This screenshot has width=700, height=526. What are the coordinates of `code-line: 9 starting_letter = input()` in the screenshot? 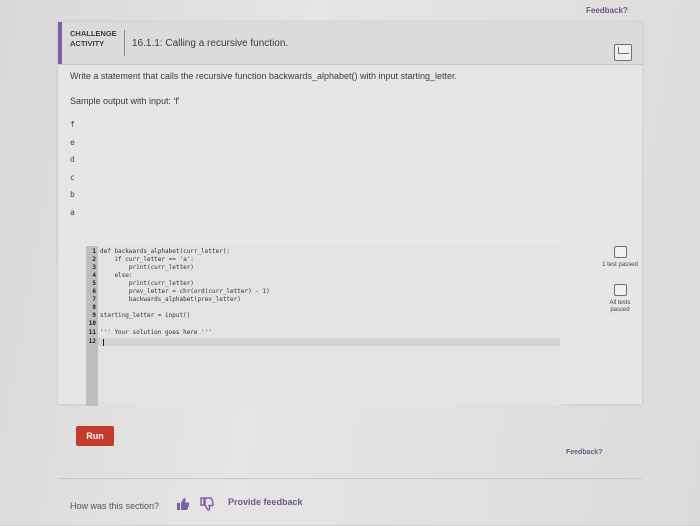 It's located at (138, 316).